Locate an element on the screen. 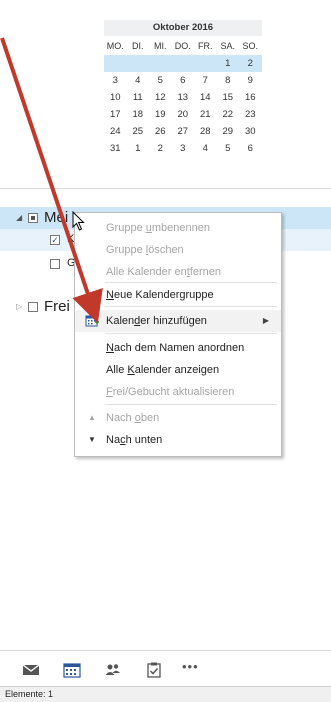 Image resolution: width=331 pixels, height=702 pixels. mail-icon is located at coordinates (31, 670).